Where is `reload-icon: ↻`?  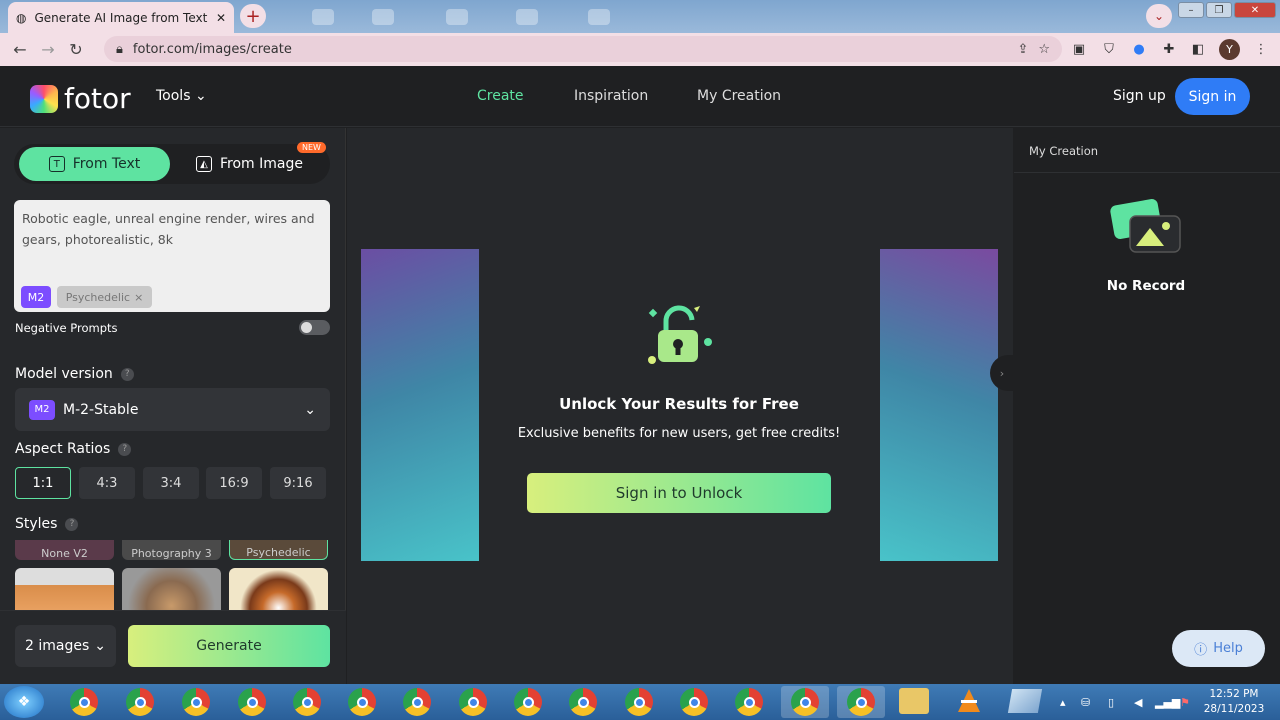
reload-icon: ↻ is located at coordinates (76, 49).